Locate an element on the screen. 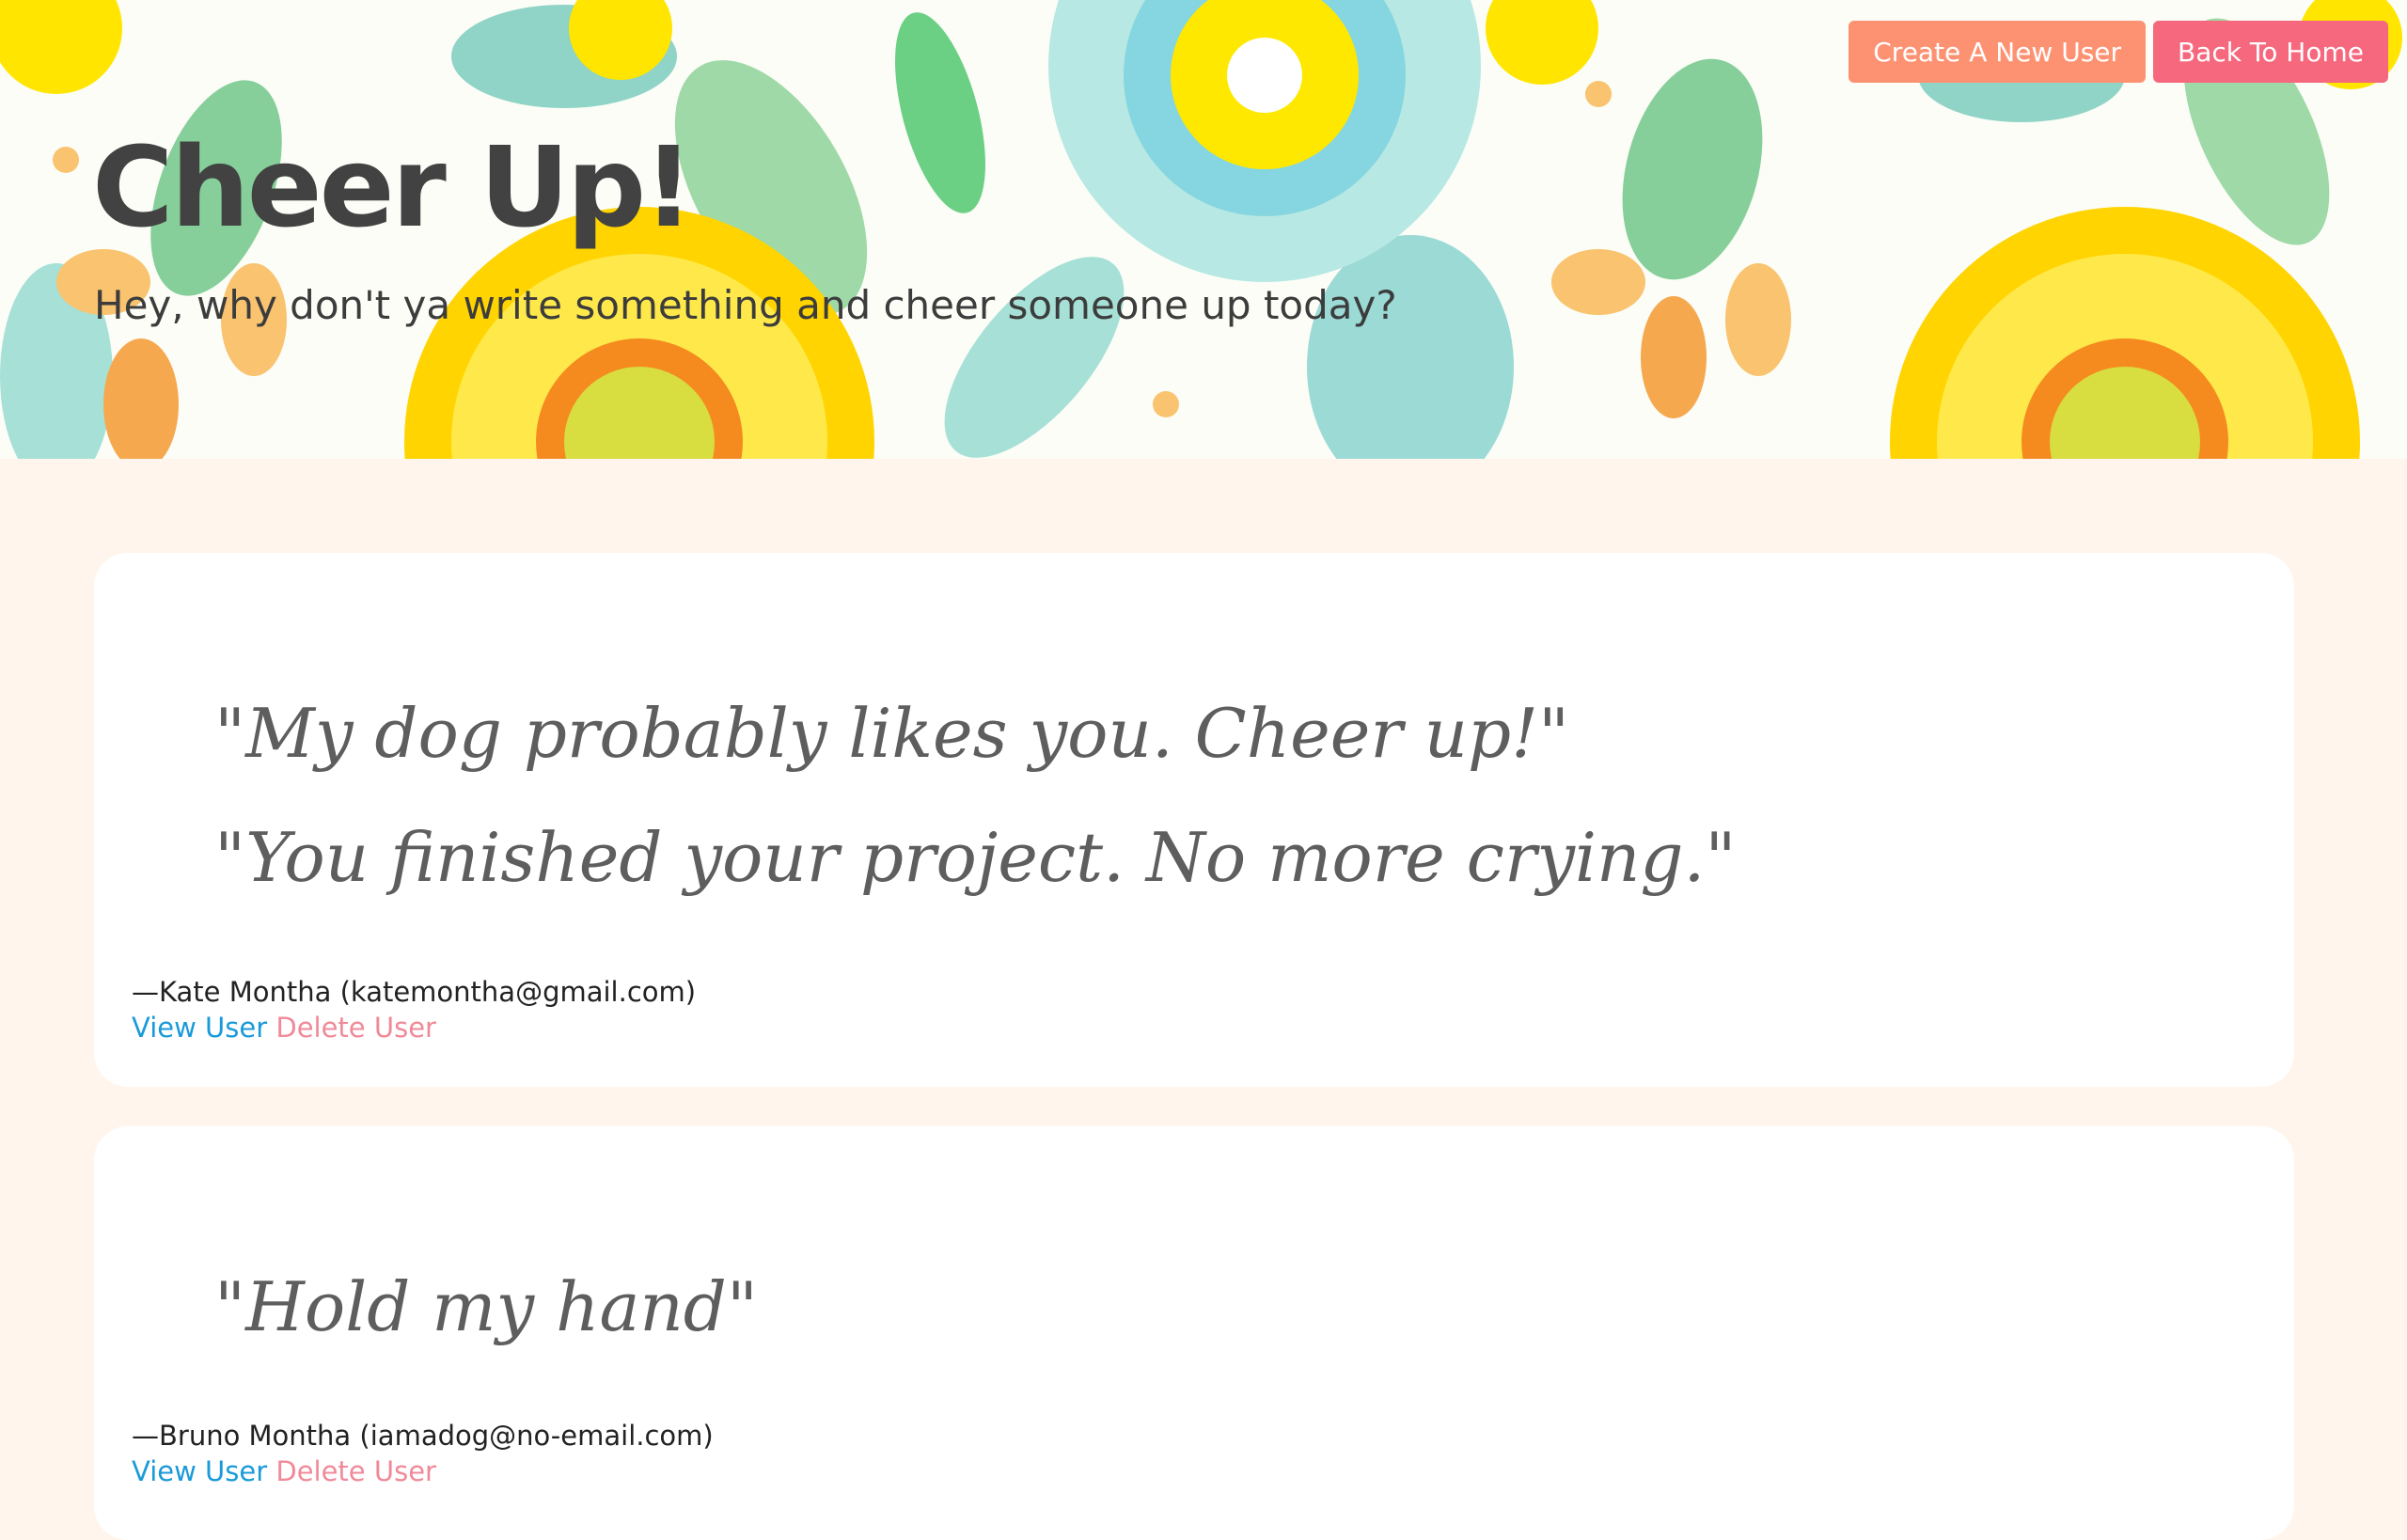  cheer-quote: "Hold my hand" is located at coordinates (486, 1306).